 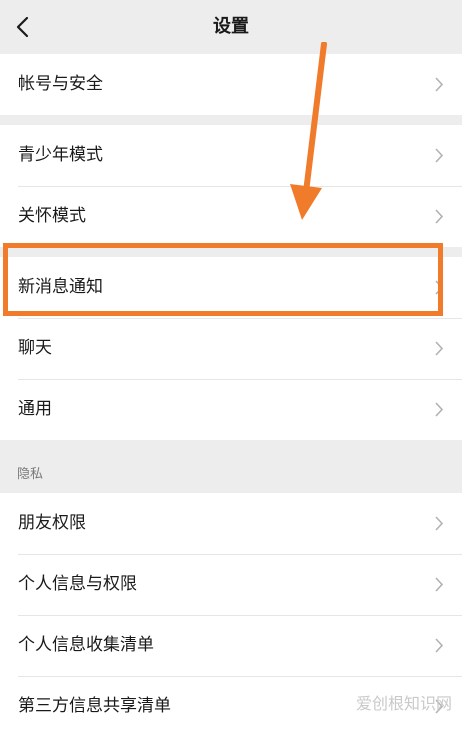 I want to click on pointer-arrow-icon, so click(x=308, y=131).